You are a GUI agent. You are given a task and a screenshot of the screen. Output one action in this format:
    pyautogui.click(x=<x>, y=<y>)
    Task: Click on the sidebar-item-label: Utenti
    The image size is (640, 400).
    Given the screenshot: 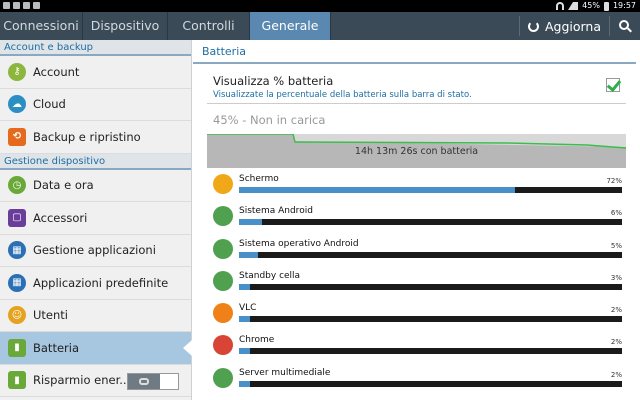 What is the action you would take?
    pyautogui.click(x=50, y=315)
    